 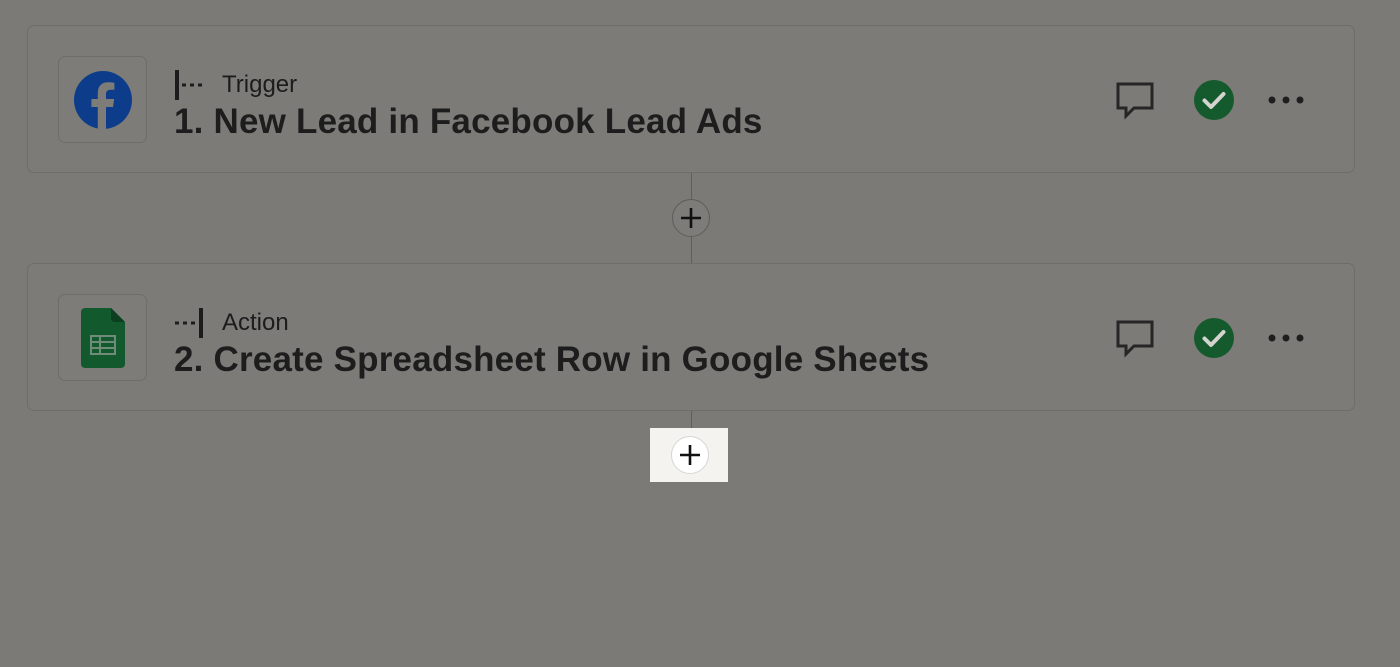 What do you see at coordinates (468, 122) in the screenshot?
I see `step-title: 1. New Lead in Facebook Lead Ads` at bounding box center [468, 122].